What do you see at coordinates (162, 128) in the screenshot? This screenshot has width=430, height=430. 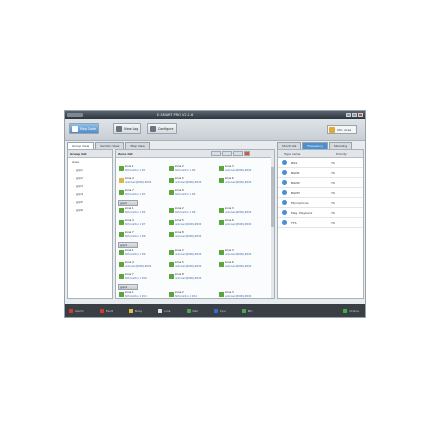 I see `configure-button: Configure` at bounding box center [162, 128].